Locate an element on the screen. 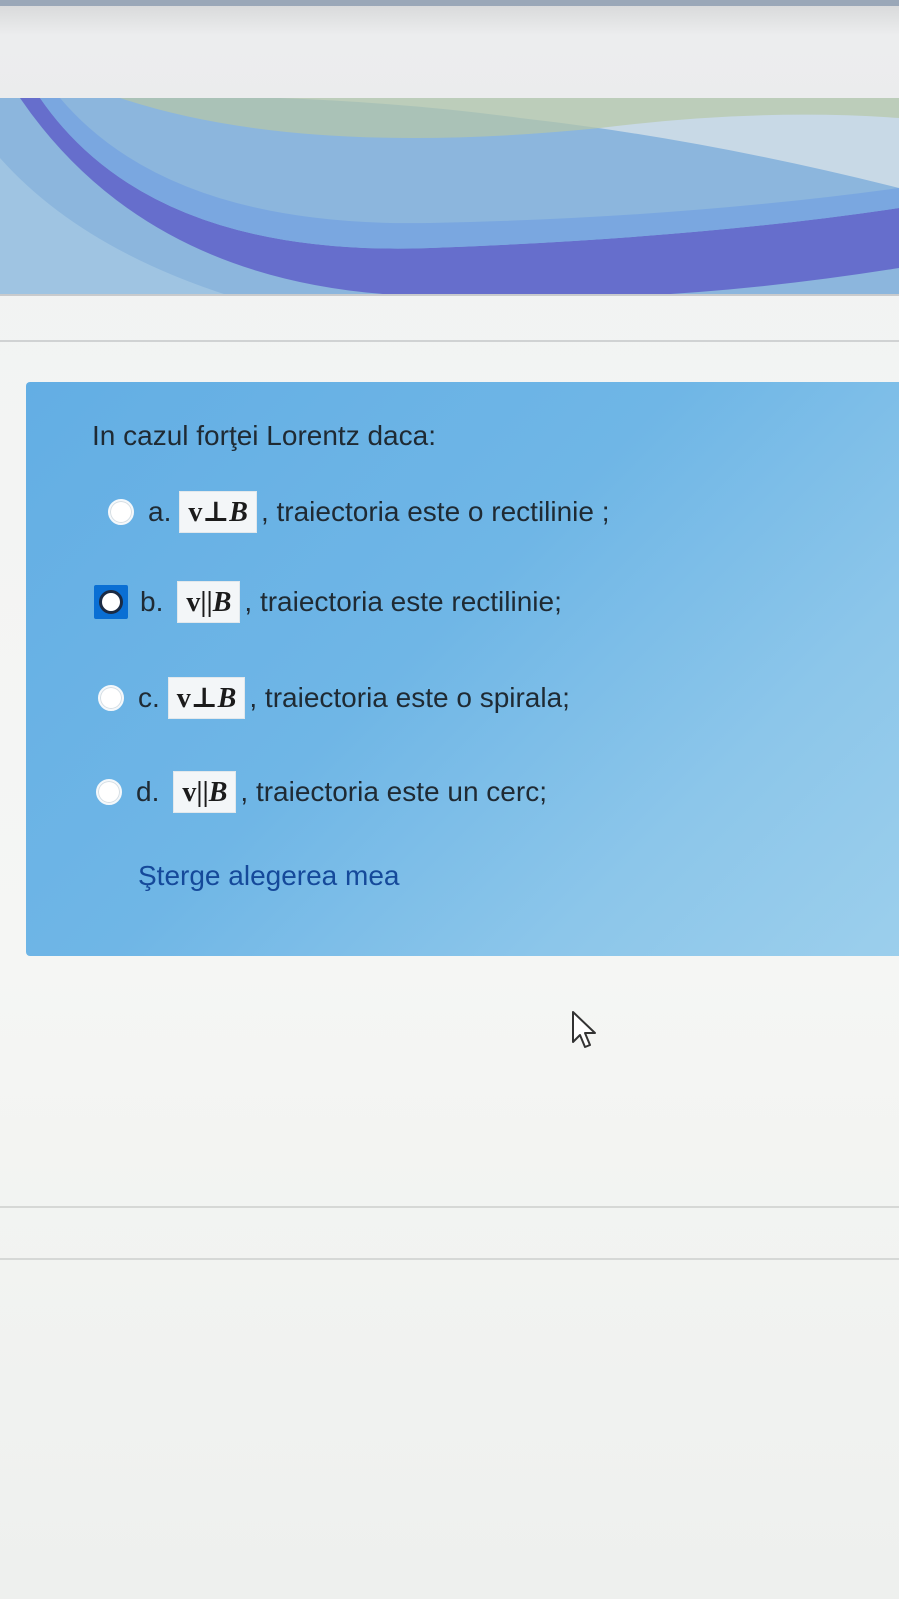  question-prompt: In cazul forţei Lorentz daca: is located at coordinates (264, 435).